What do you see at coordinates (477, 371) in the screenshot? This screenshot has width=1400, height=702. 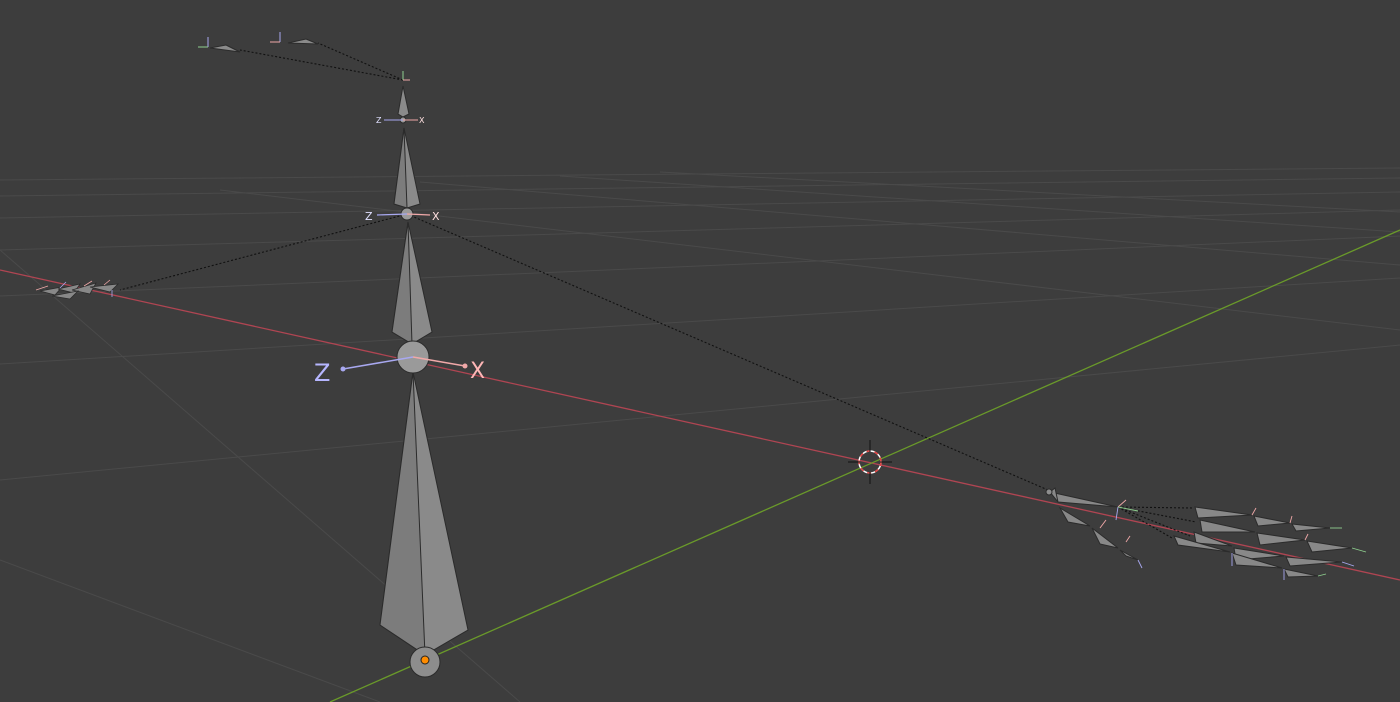 I see `gizmo-large-x-label: X` at bounding box center [477, 371].